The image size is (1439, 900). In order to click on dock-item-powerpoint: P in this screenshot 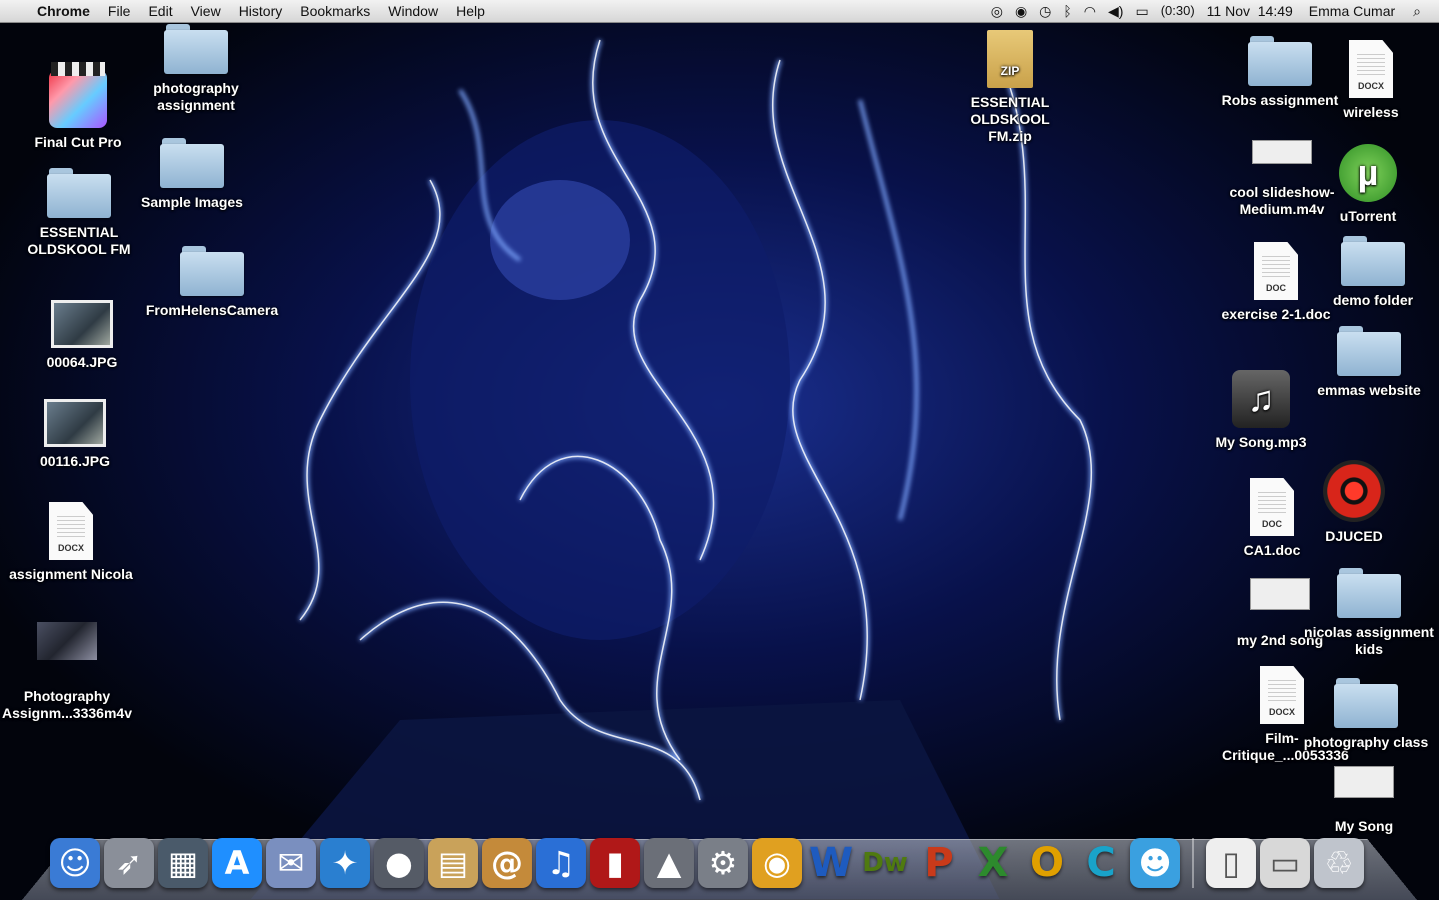, I will do `click(939, 863)`.